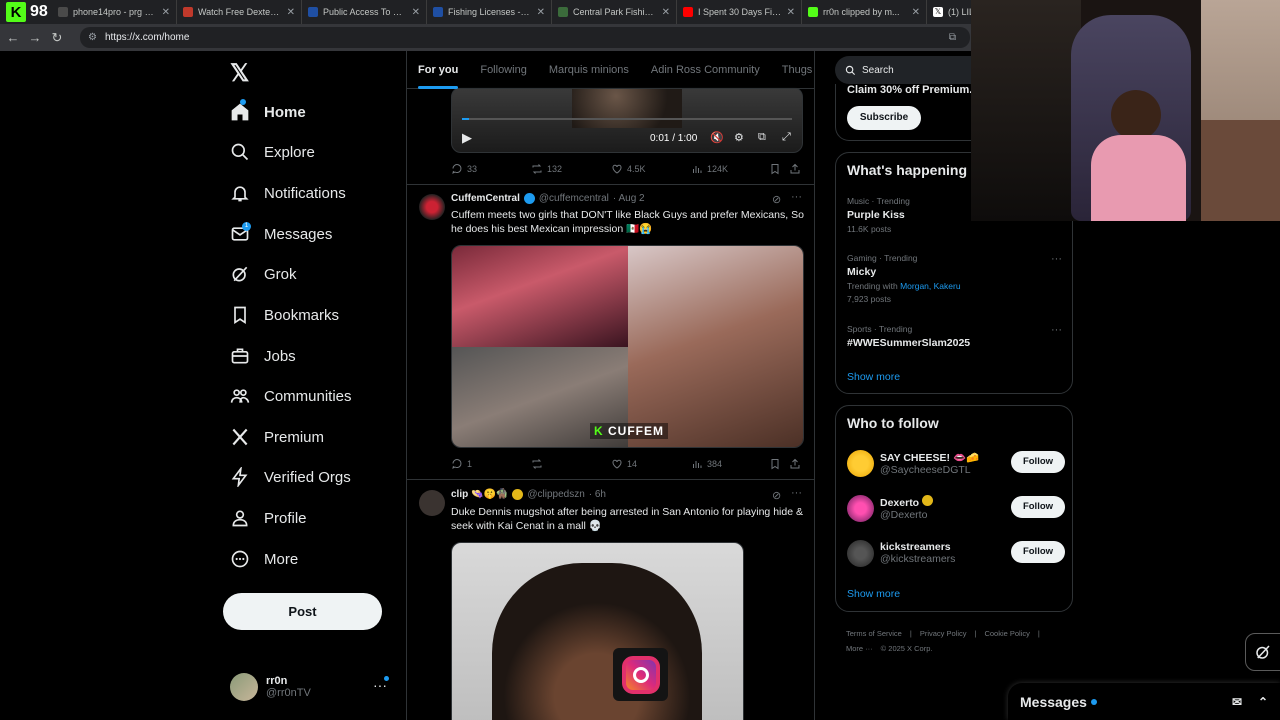 This screenshot has width=1280, height=720. What do you see at coordinates (525, 37) in the screenshot?
I see `url-field: ⚙ https://x.com/home ⧉` at bounding box center [525, 37].